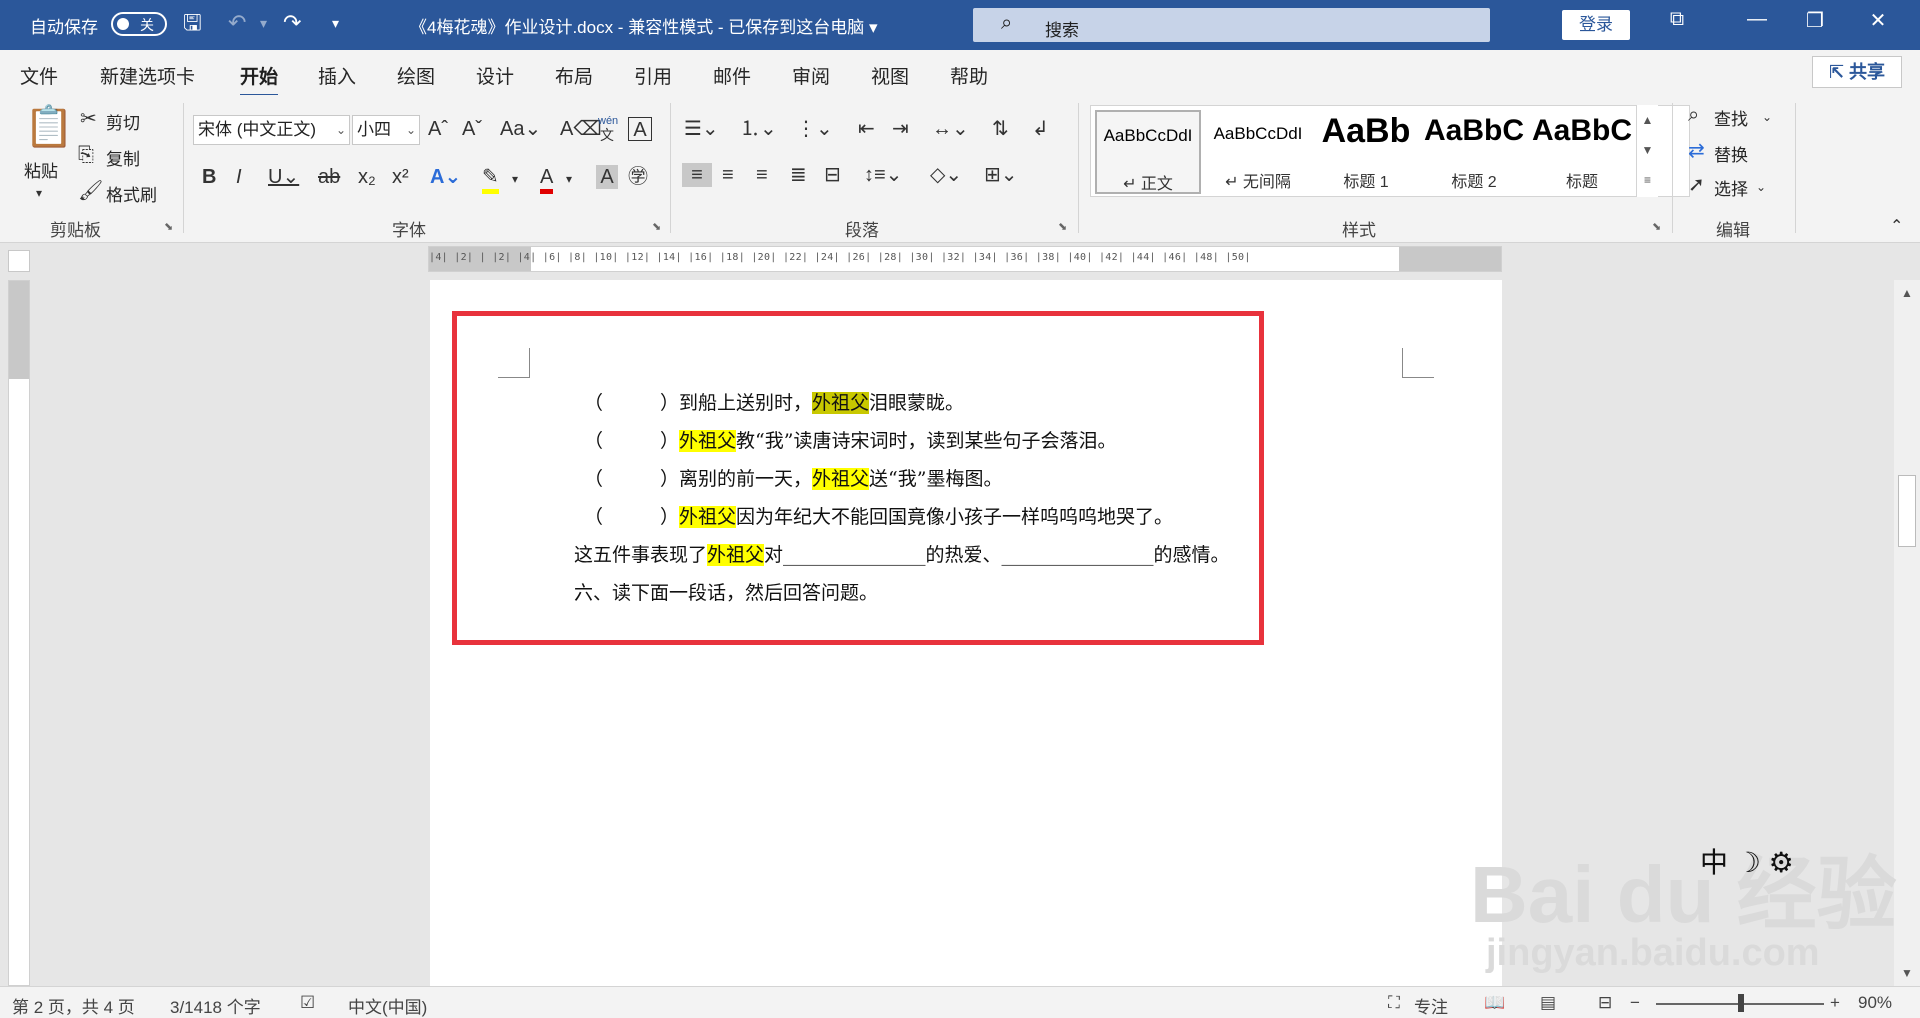  Describe the element at coordinates (728, 175) in the screenshot. I see `align-center-icon: ≡` at that location.